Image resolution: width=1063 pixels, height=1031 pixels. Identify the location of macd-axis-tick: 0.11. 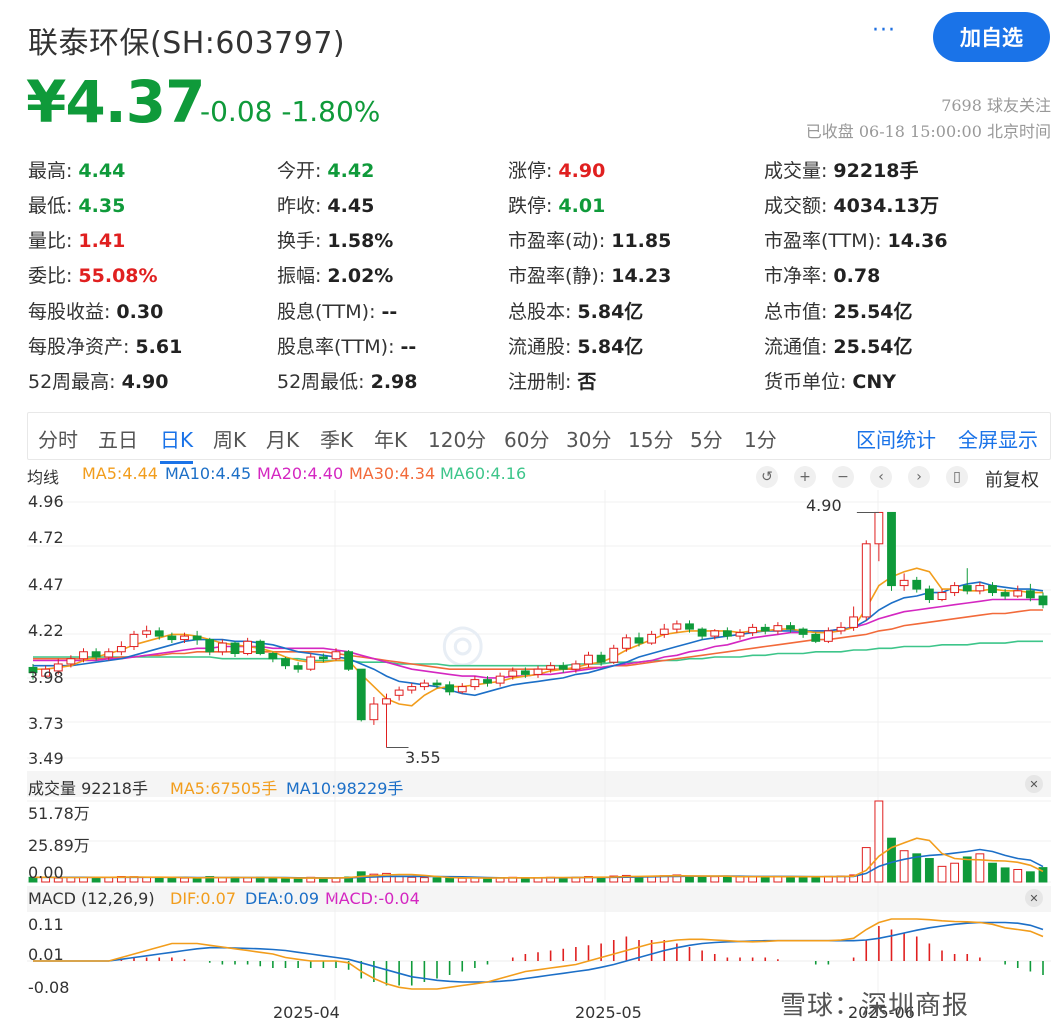
(46, 924).